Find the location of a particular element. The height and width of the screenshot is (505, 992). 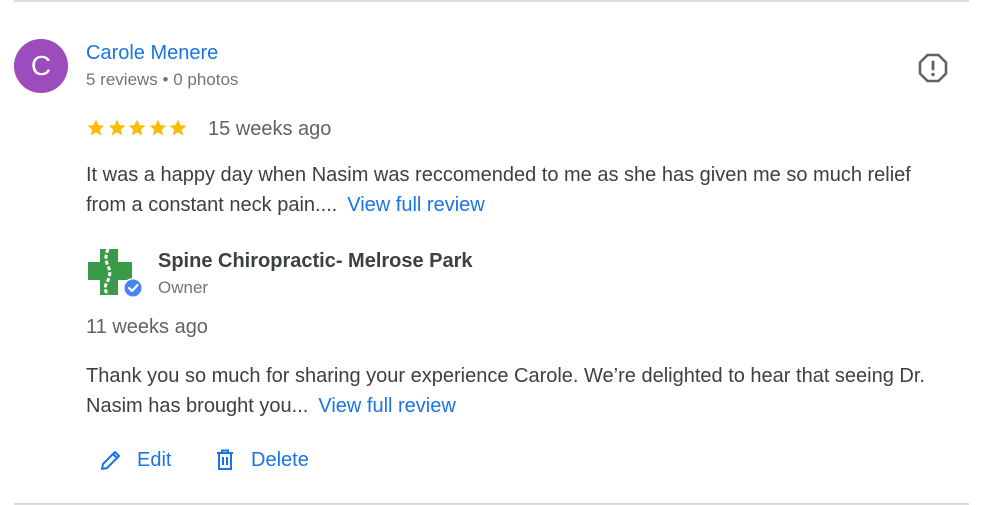

edit-button: Edit is located at coordinates (135, 460).